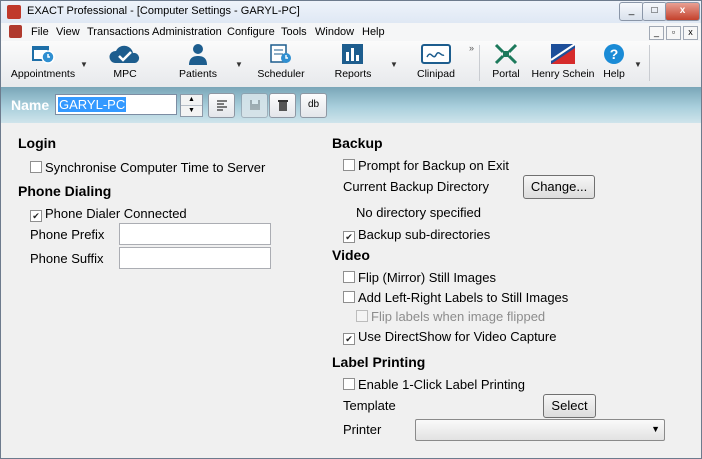 The width and height of the screenshot is (702, 459). What do you see at coordinates (353, 74) in the screenshot?
I see `reports-label: Reports` at bounding box center [353, 74].